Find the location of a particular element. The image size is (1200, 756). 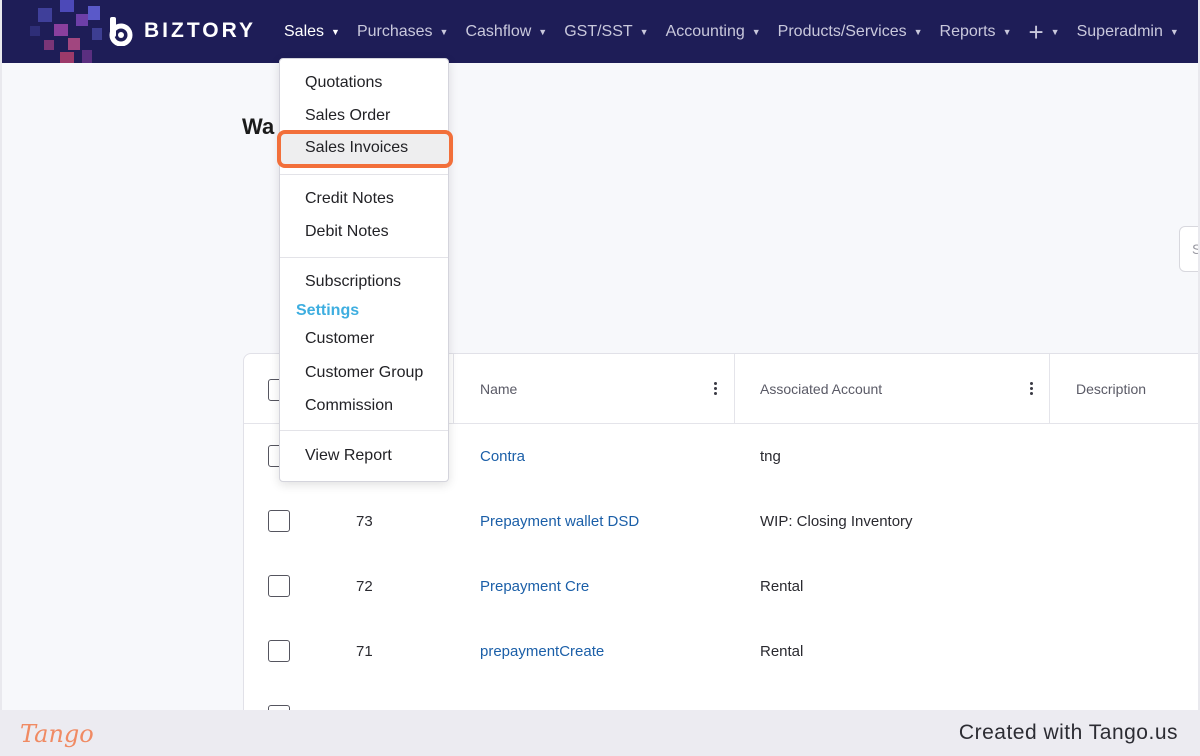

nav-purchases-label: Purchases is located at coordinates (394, 31).